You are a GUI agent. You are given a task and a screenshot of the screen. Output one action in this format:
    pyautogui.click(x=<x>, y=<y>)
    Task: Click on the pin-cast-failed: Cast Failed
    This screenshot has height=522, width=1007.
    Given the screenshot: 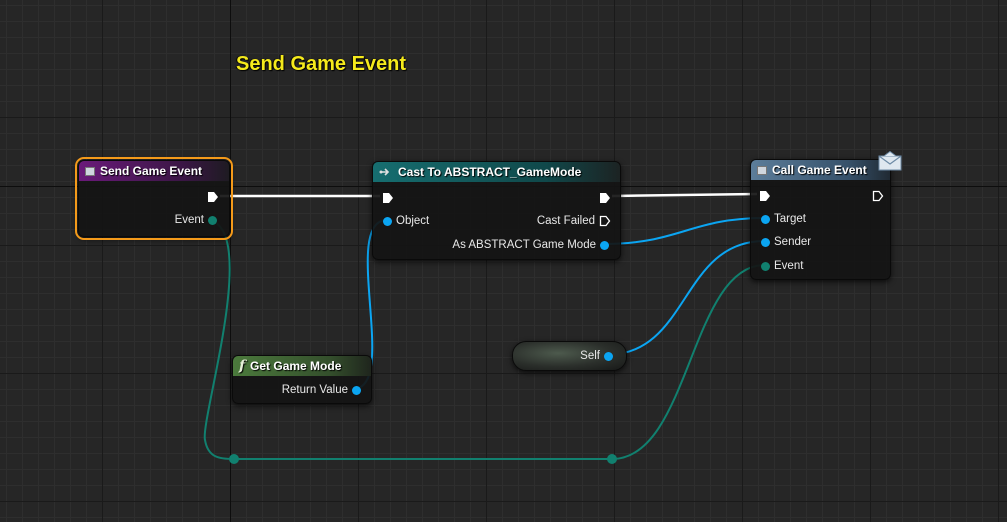 What is the action you would take?
    pyautogui.click(x=572, y=221)
    